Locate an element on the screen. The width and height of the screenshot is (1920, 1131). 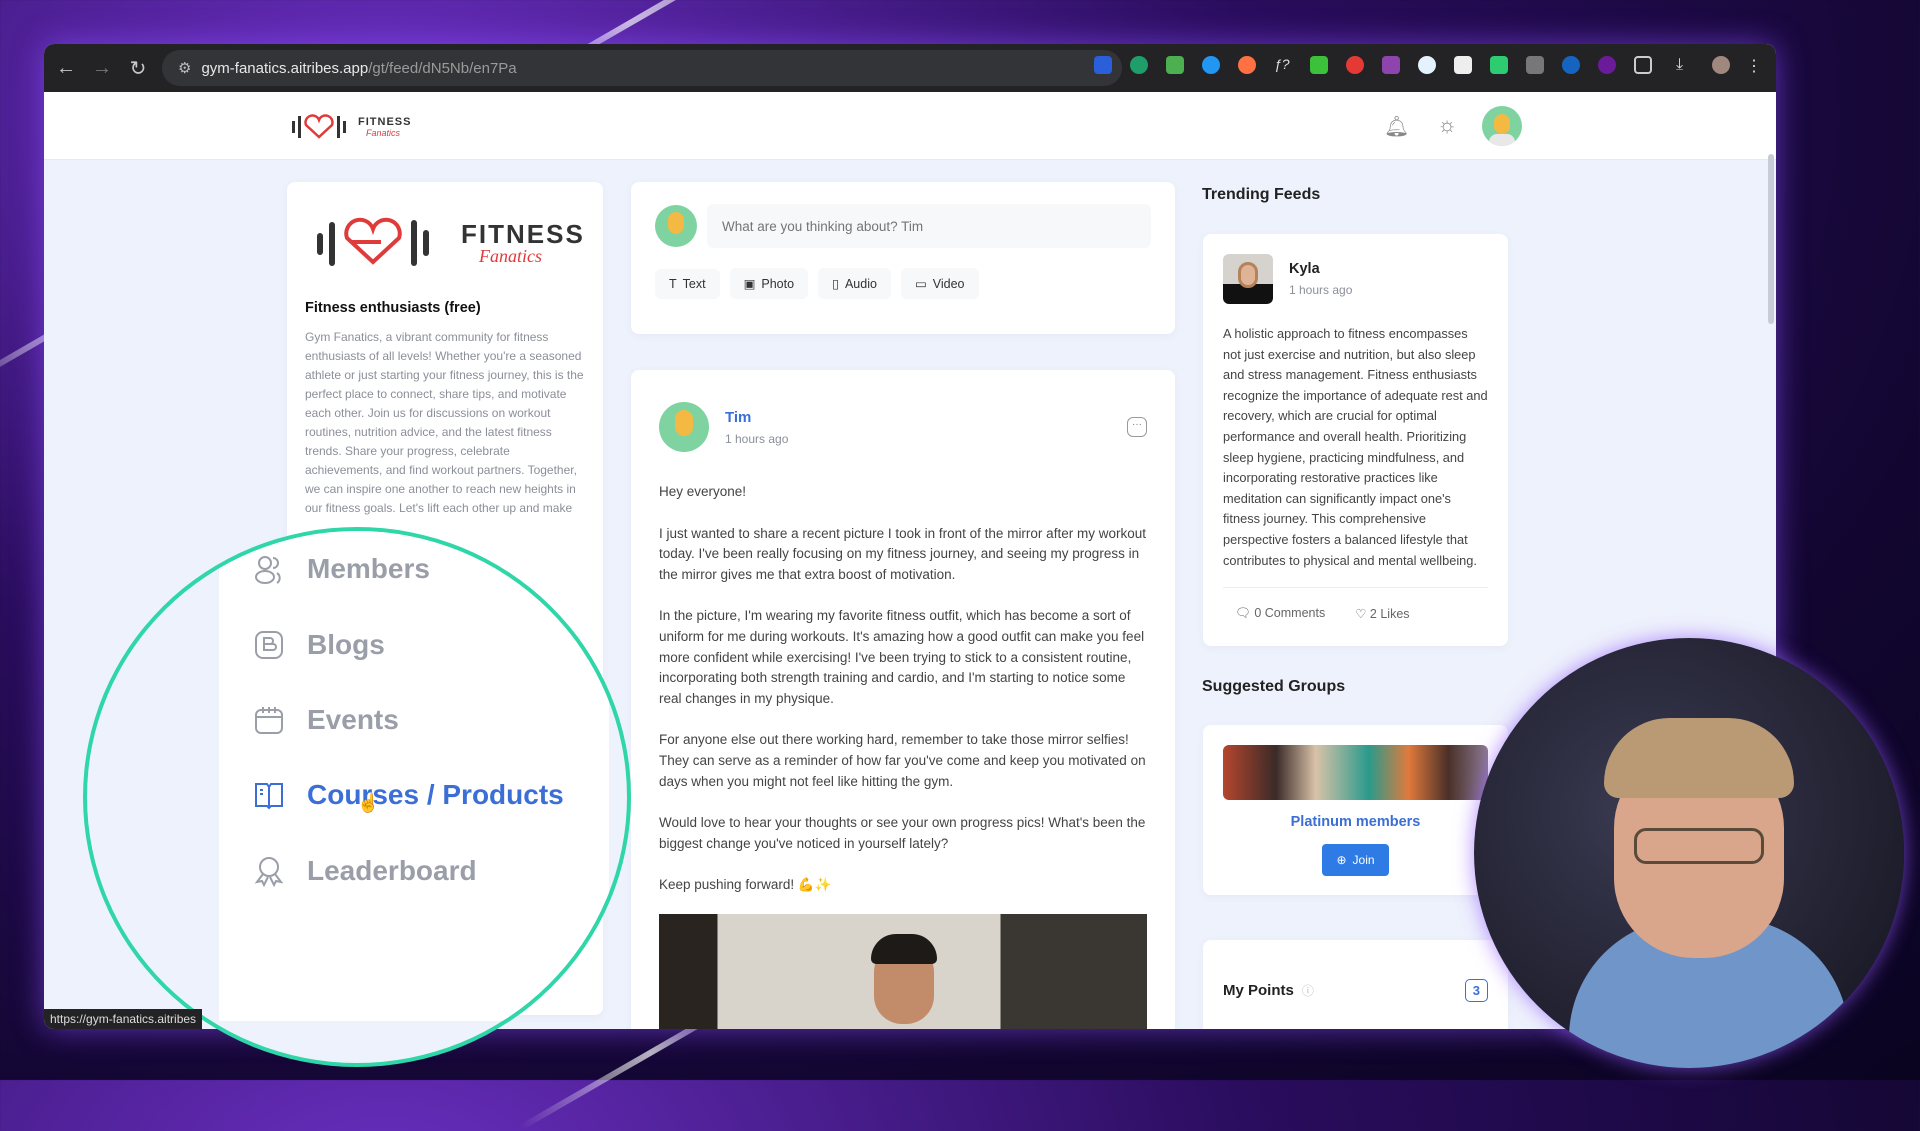
extensions-puzzle-icon is located at coordinates (1643, 65).